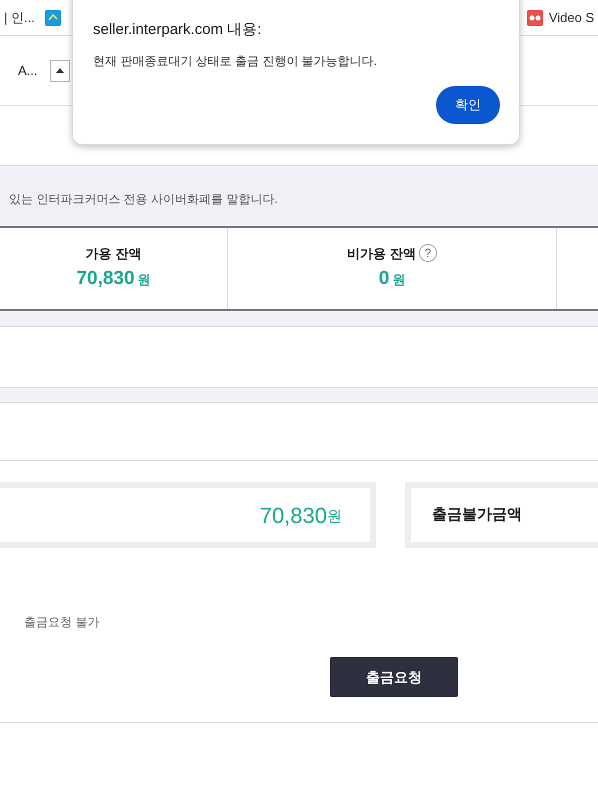 Image resolution: width=598 pixels, height=789 pixels. Describe the element at coordinates (394, 677) in the screenshot. I see `withdraw-request-button: 출금요청` at that location.